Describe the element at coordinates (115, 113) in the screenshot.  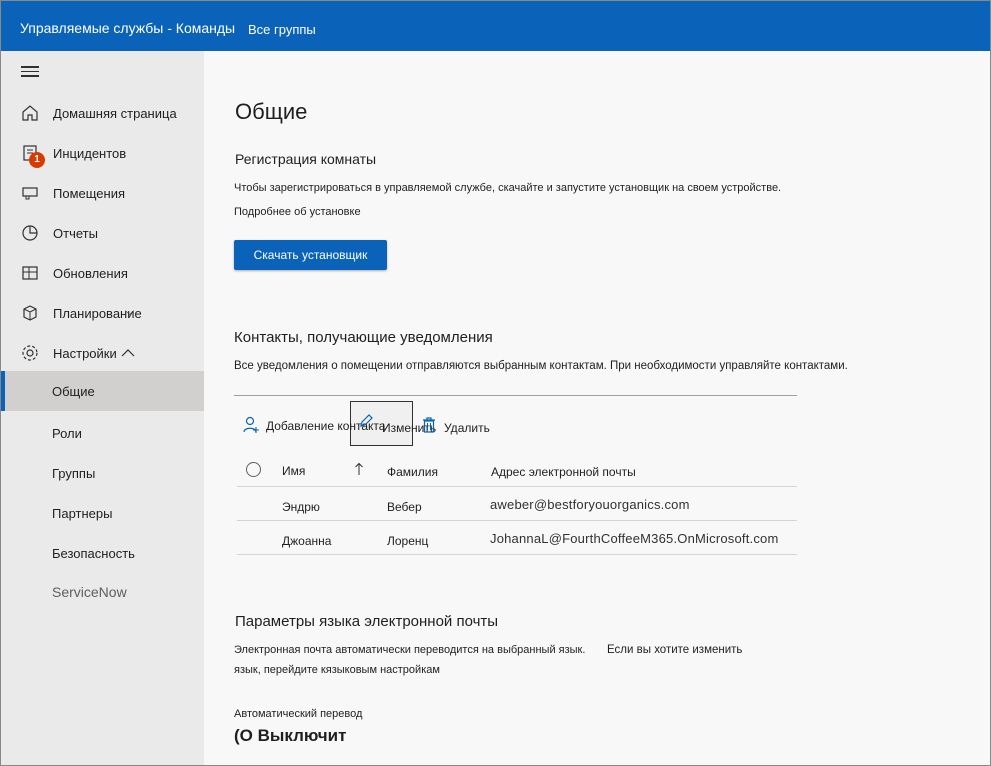
I see `sidebar-item-label: Домашняя страница` at that location.